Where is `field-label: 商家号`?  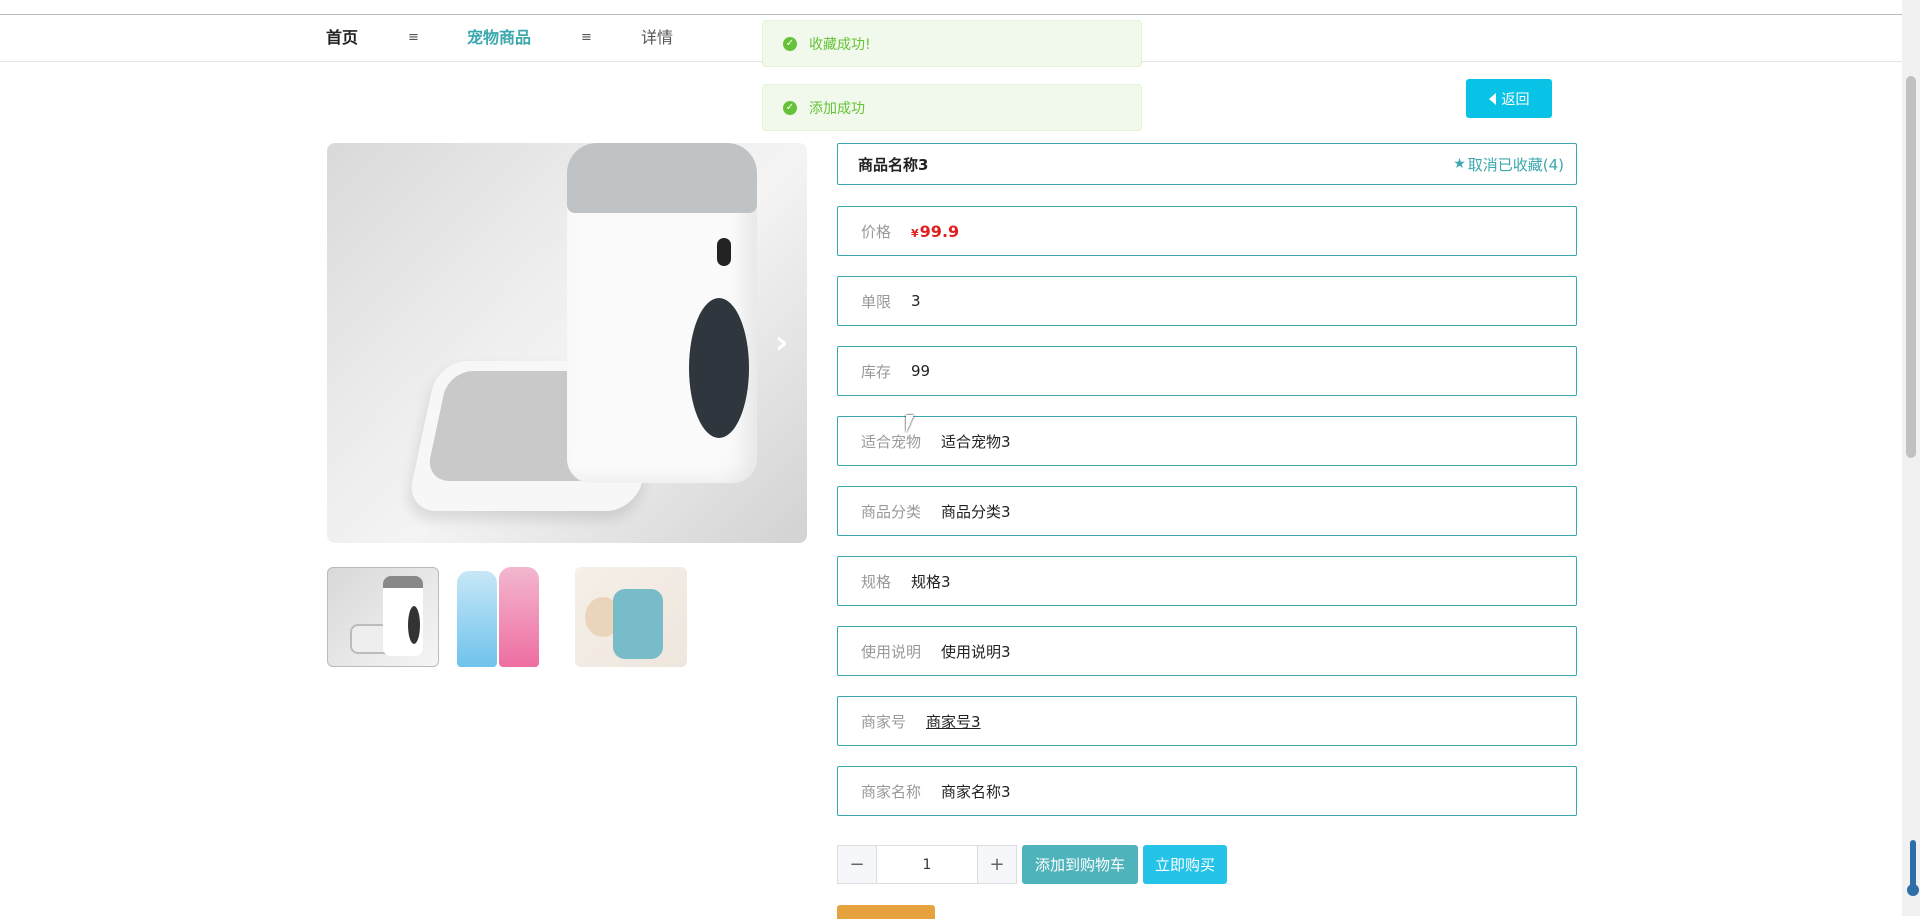
field-label: 商家号 is located at coordinates (884, 721).